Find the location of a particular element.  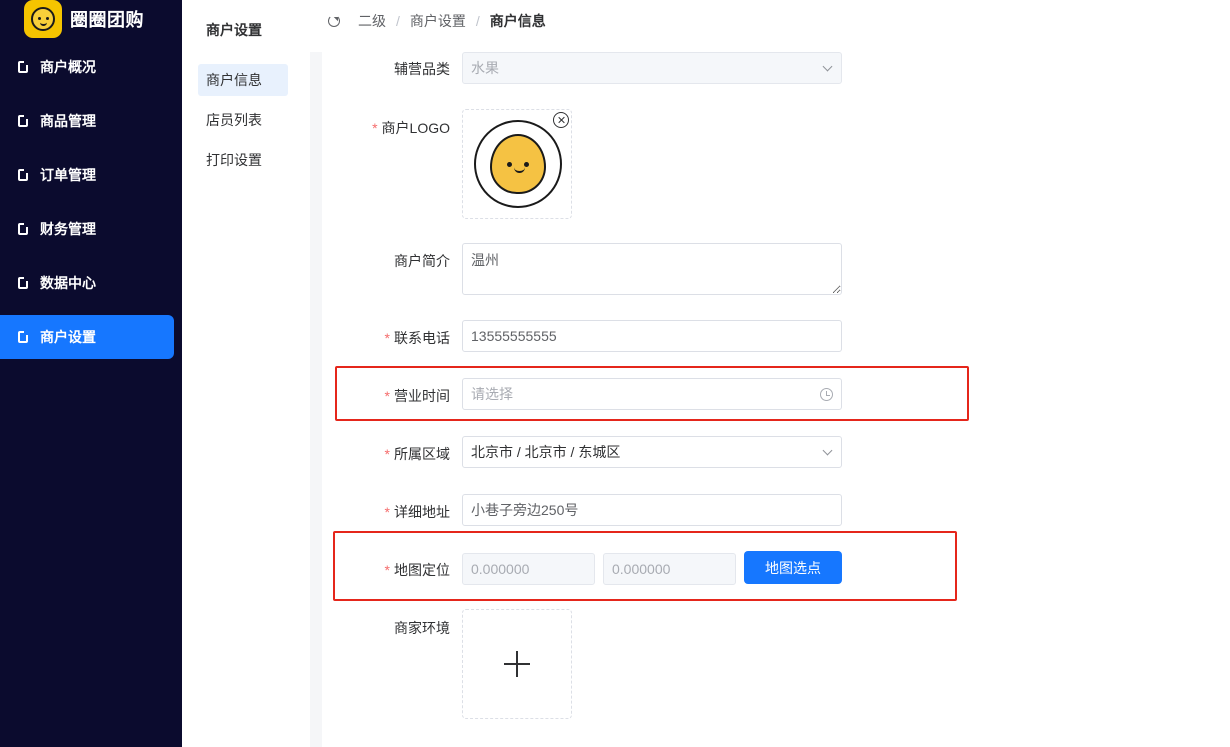

submenu-item-staff-list: 店员列表 is located at coordinates (243, 120).